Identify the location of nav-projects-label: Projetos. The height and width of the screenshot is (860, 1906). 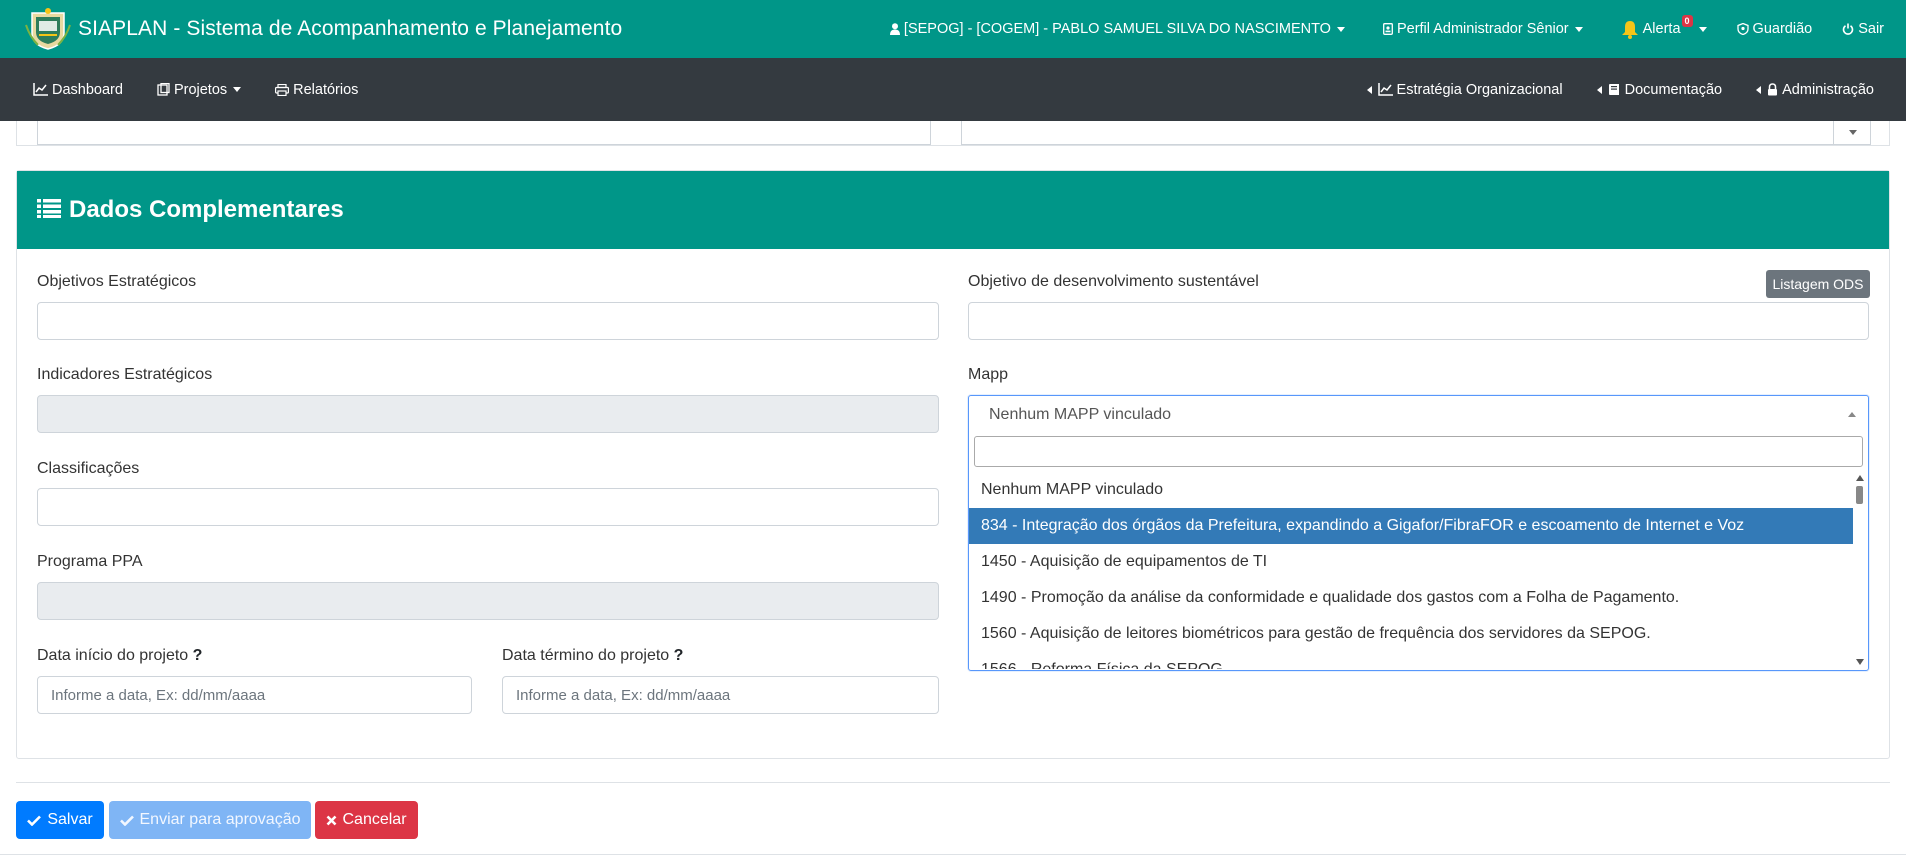
(200, 89).